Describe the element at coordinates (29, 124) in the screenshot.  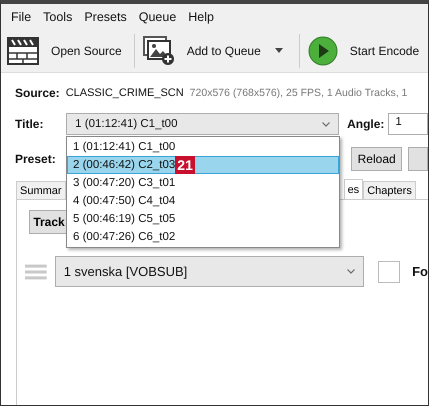
I see `title-label: Title:` at that location.